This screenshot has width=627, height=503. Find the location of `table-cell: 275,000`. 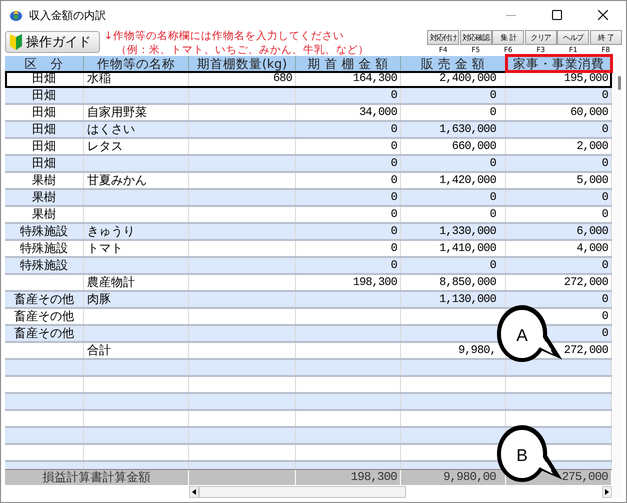

table-cell: 275,000 is located at coordinates (585, 477).